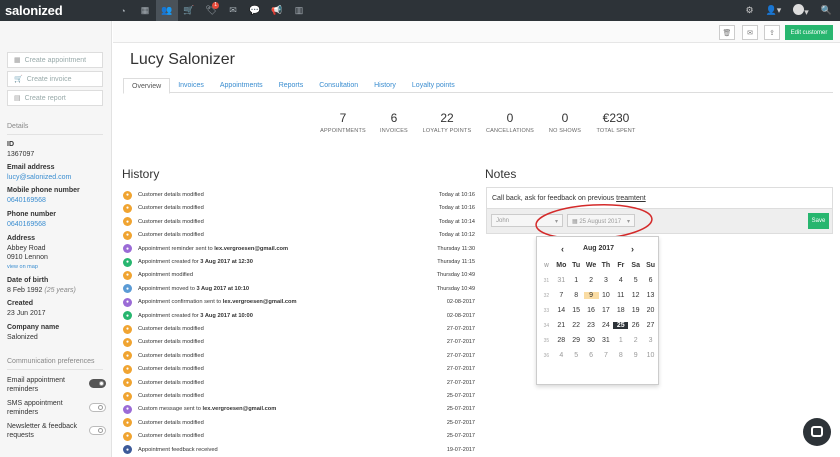 The height and width of the screenshot is (457, 840). What do you see at coordinates (576, 325) in the screenshot?
I see `calendar-day: 22` at bounding box center [576, 325].